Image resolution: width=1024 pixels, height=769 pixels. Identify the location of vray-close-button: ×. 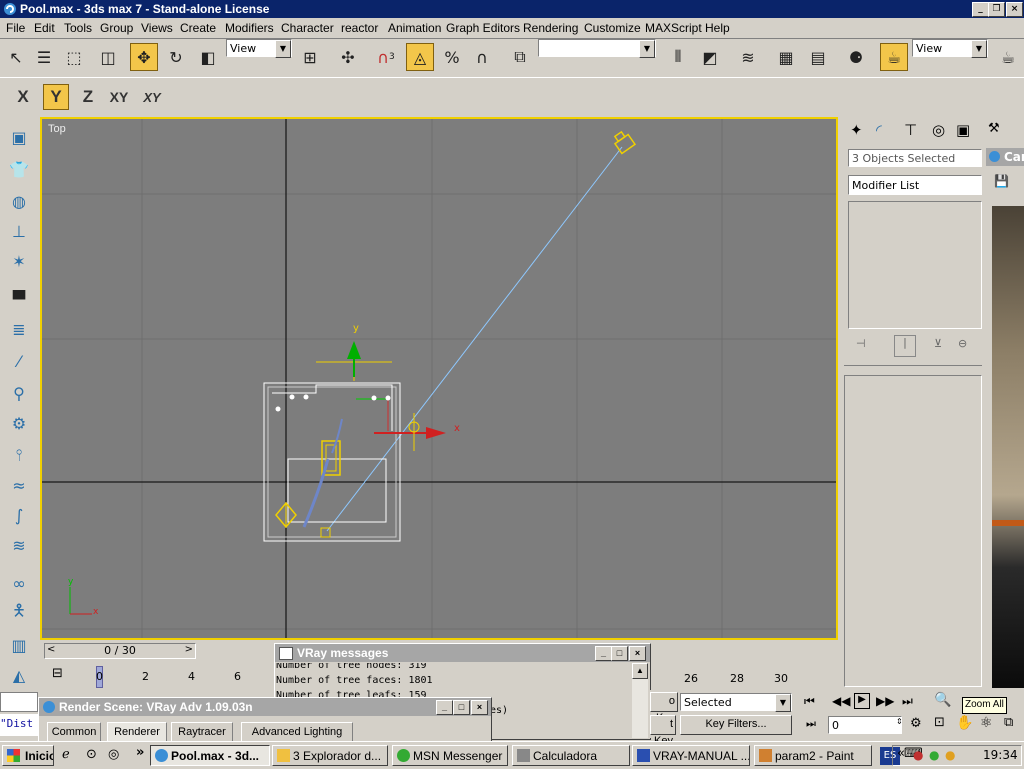
(637, 653).